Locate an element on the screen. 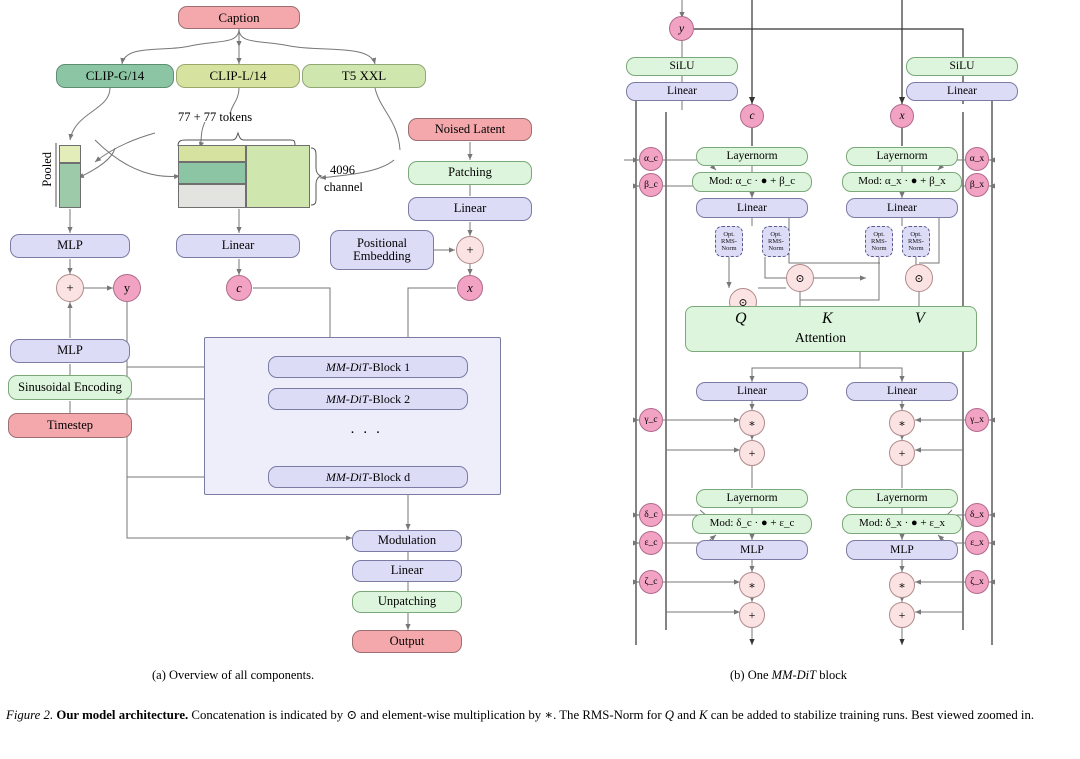 The image size is (1080, 759). node-linear-left: Linear is located at coordinates (682, 91).